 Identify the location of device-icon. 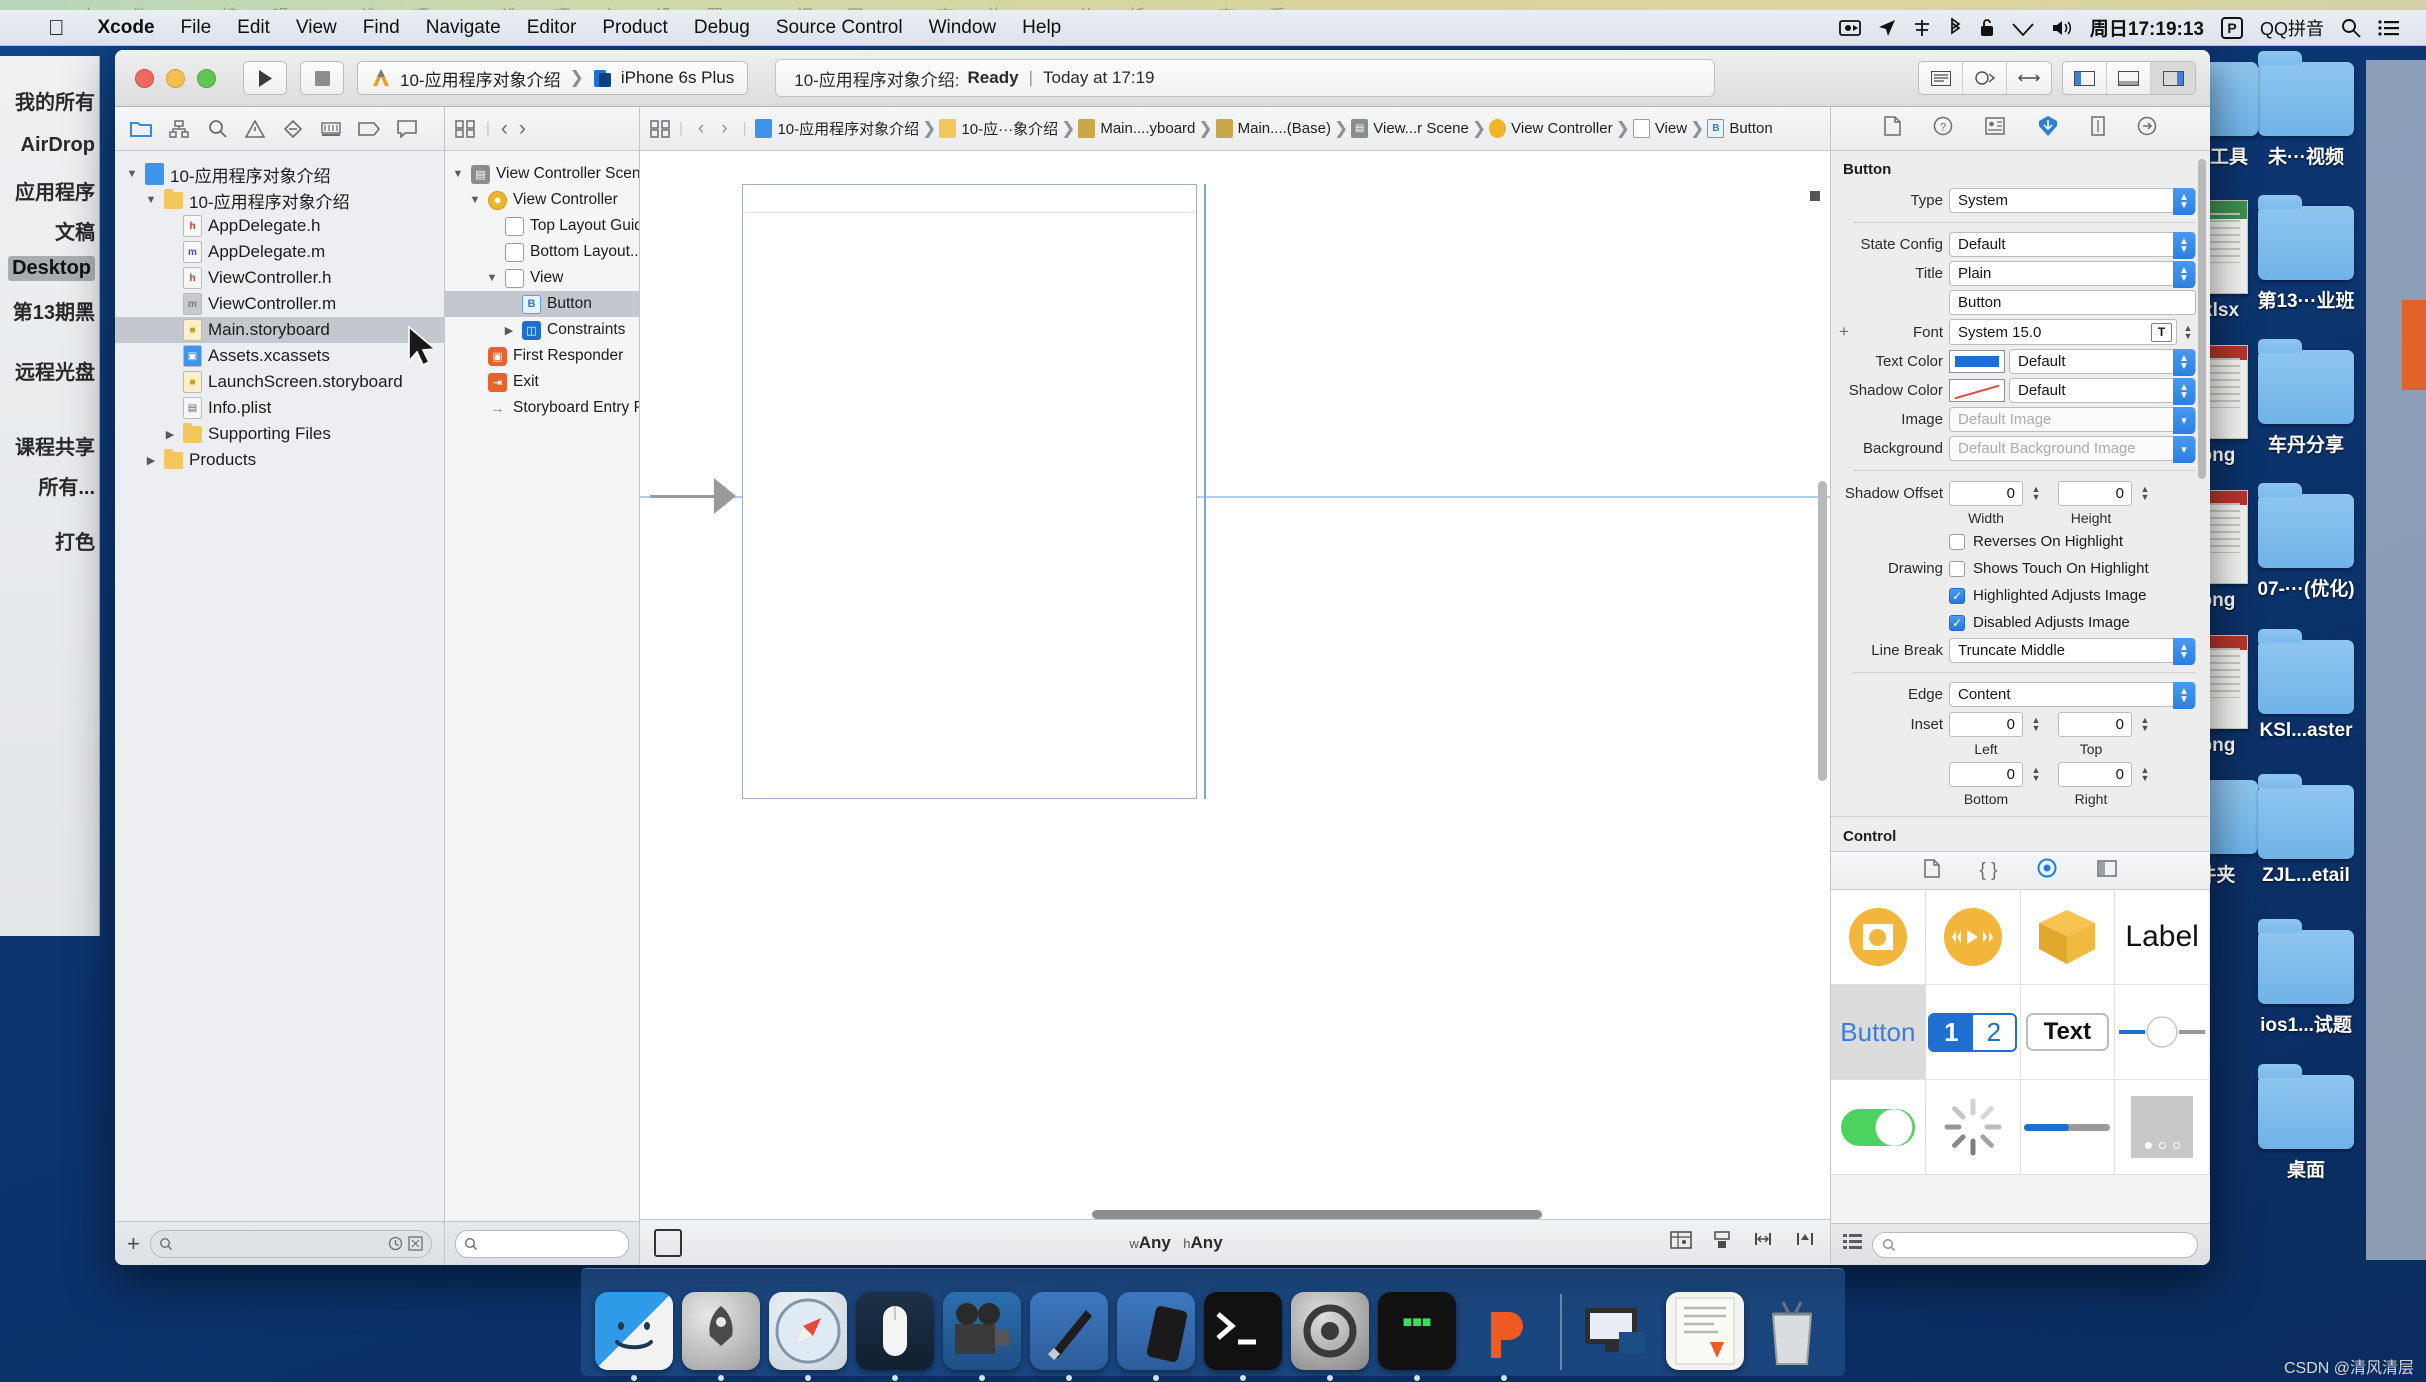
(668, 1242).